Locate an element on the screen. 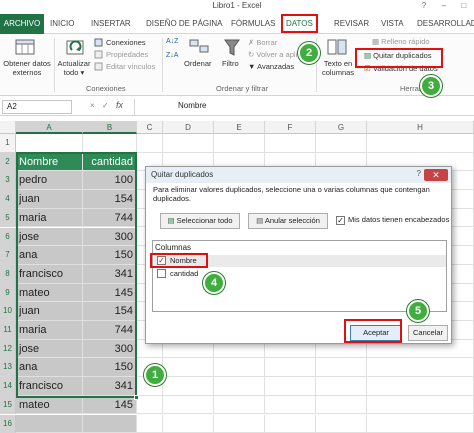 This screenshot has width=474, height=433. row-header-1: 1 is located at coordinates (8, 143).